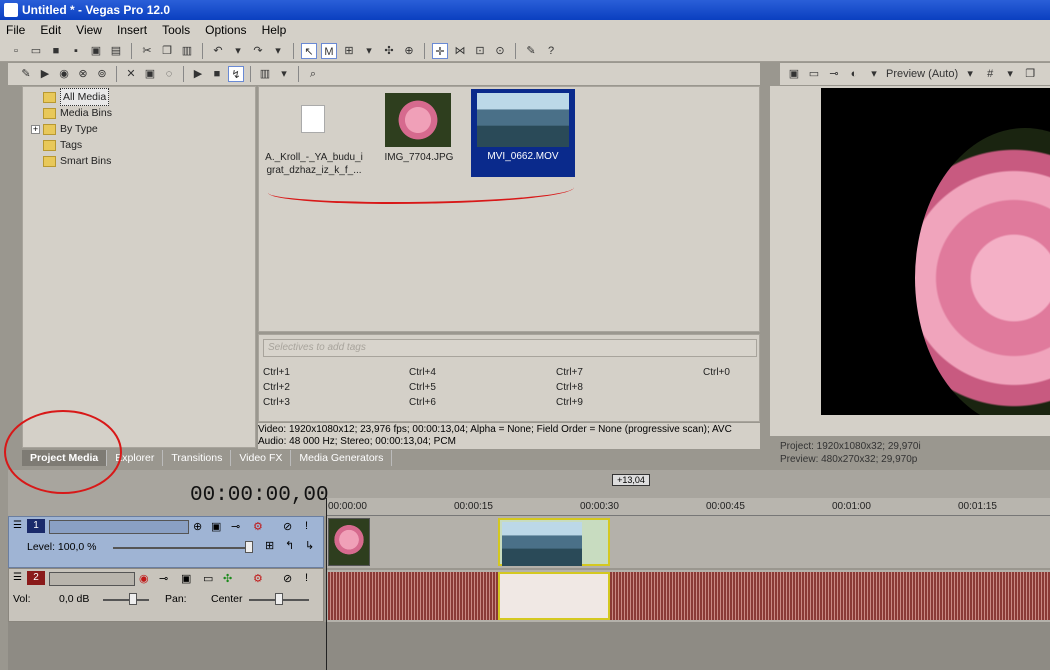 This screenshot has height=670, width=1050. I want to click on pan-slider-knob, so click(279, 599).